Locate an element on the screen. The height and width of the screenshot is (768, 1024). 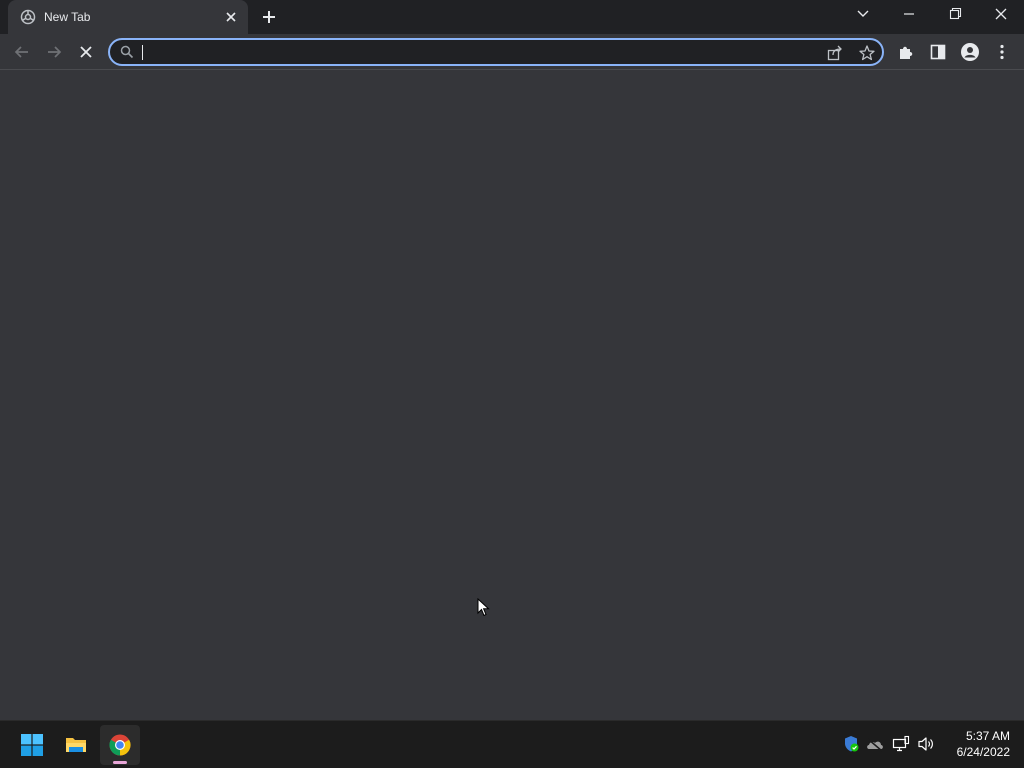
address-input is located at coordinates (470, 52).